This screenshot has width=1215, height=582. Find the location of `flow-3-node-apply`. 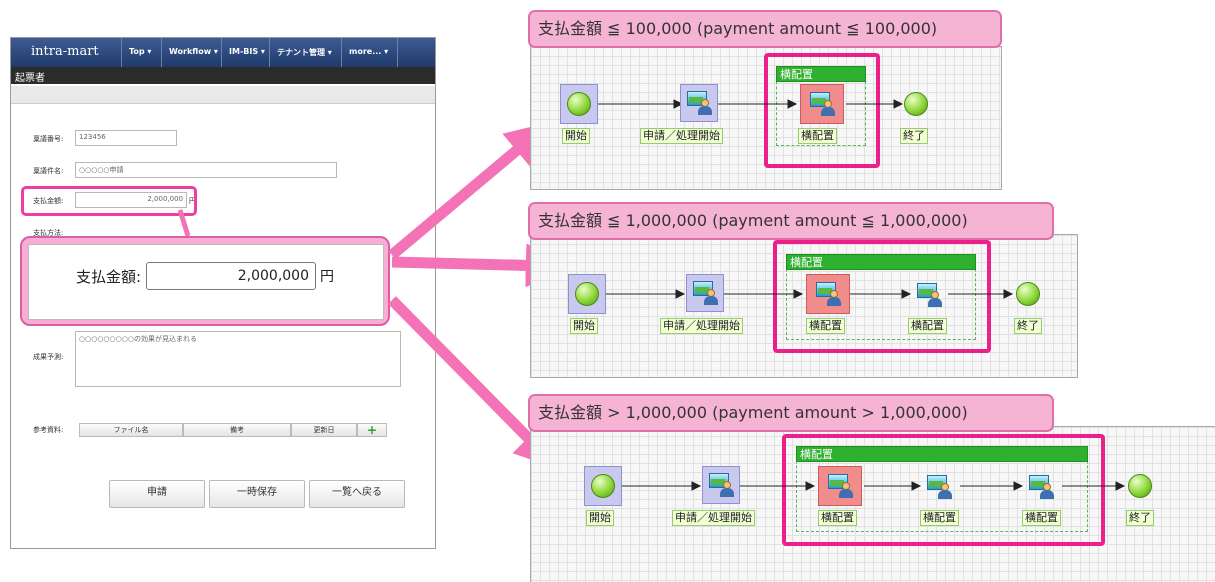

flow-3-node-apply is located at coordinates (721, 485).